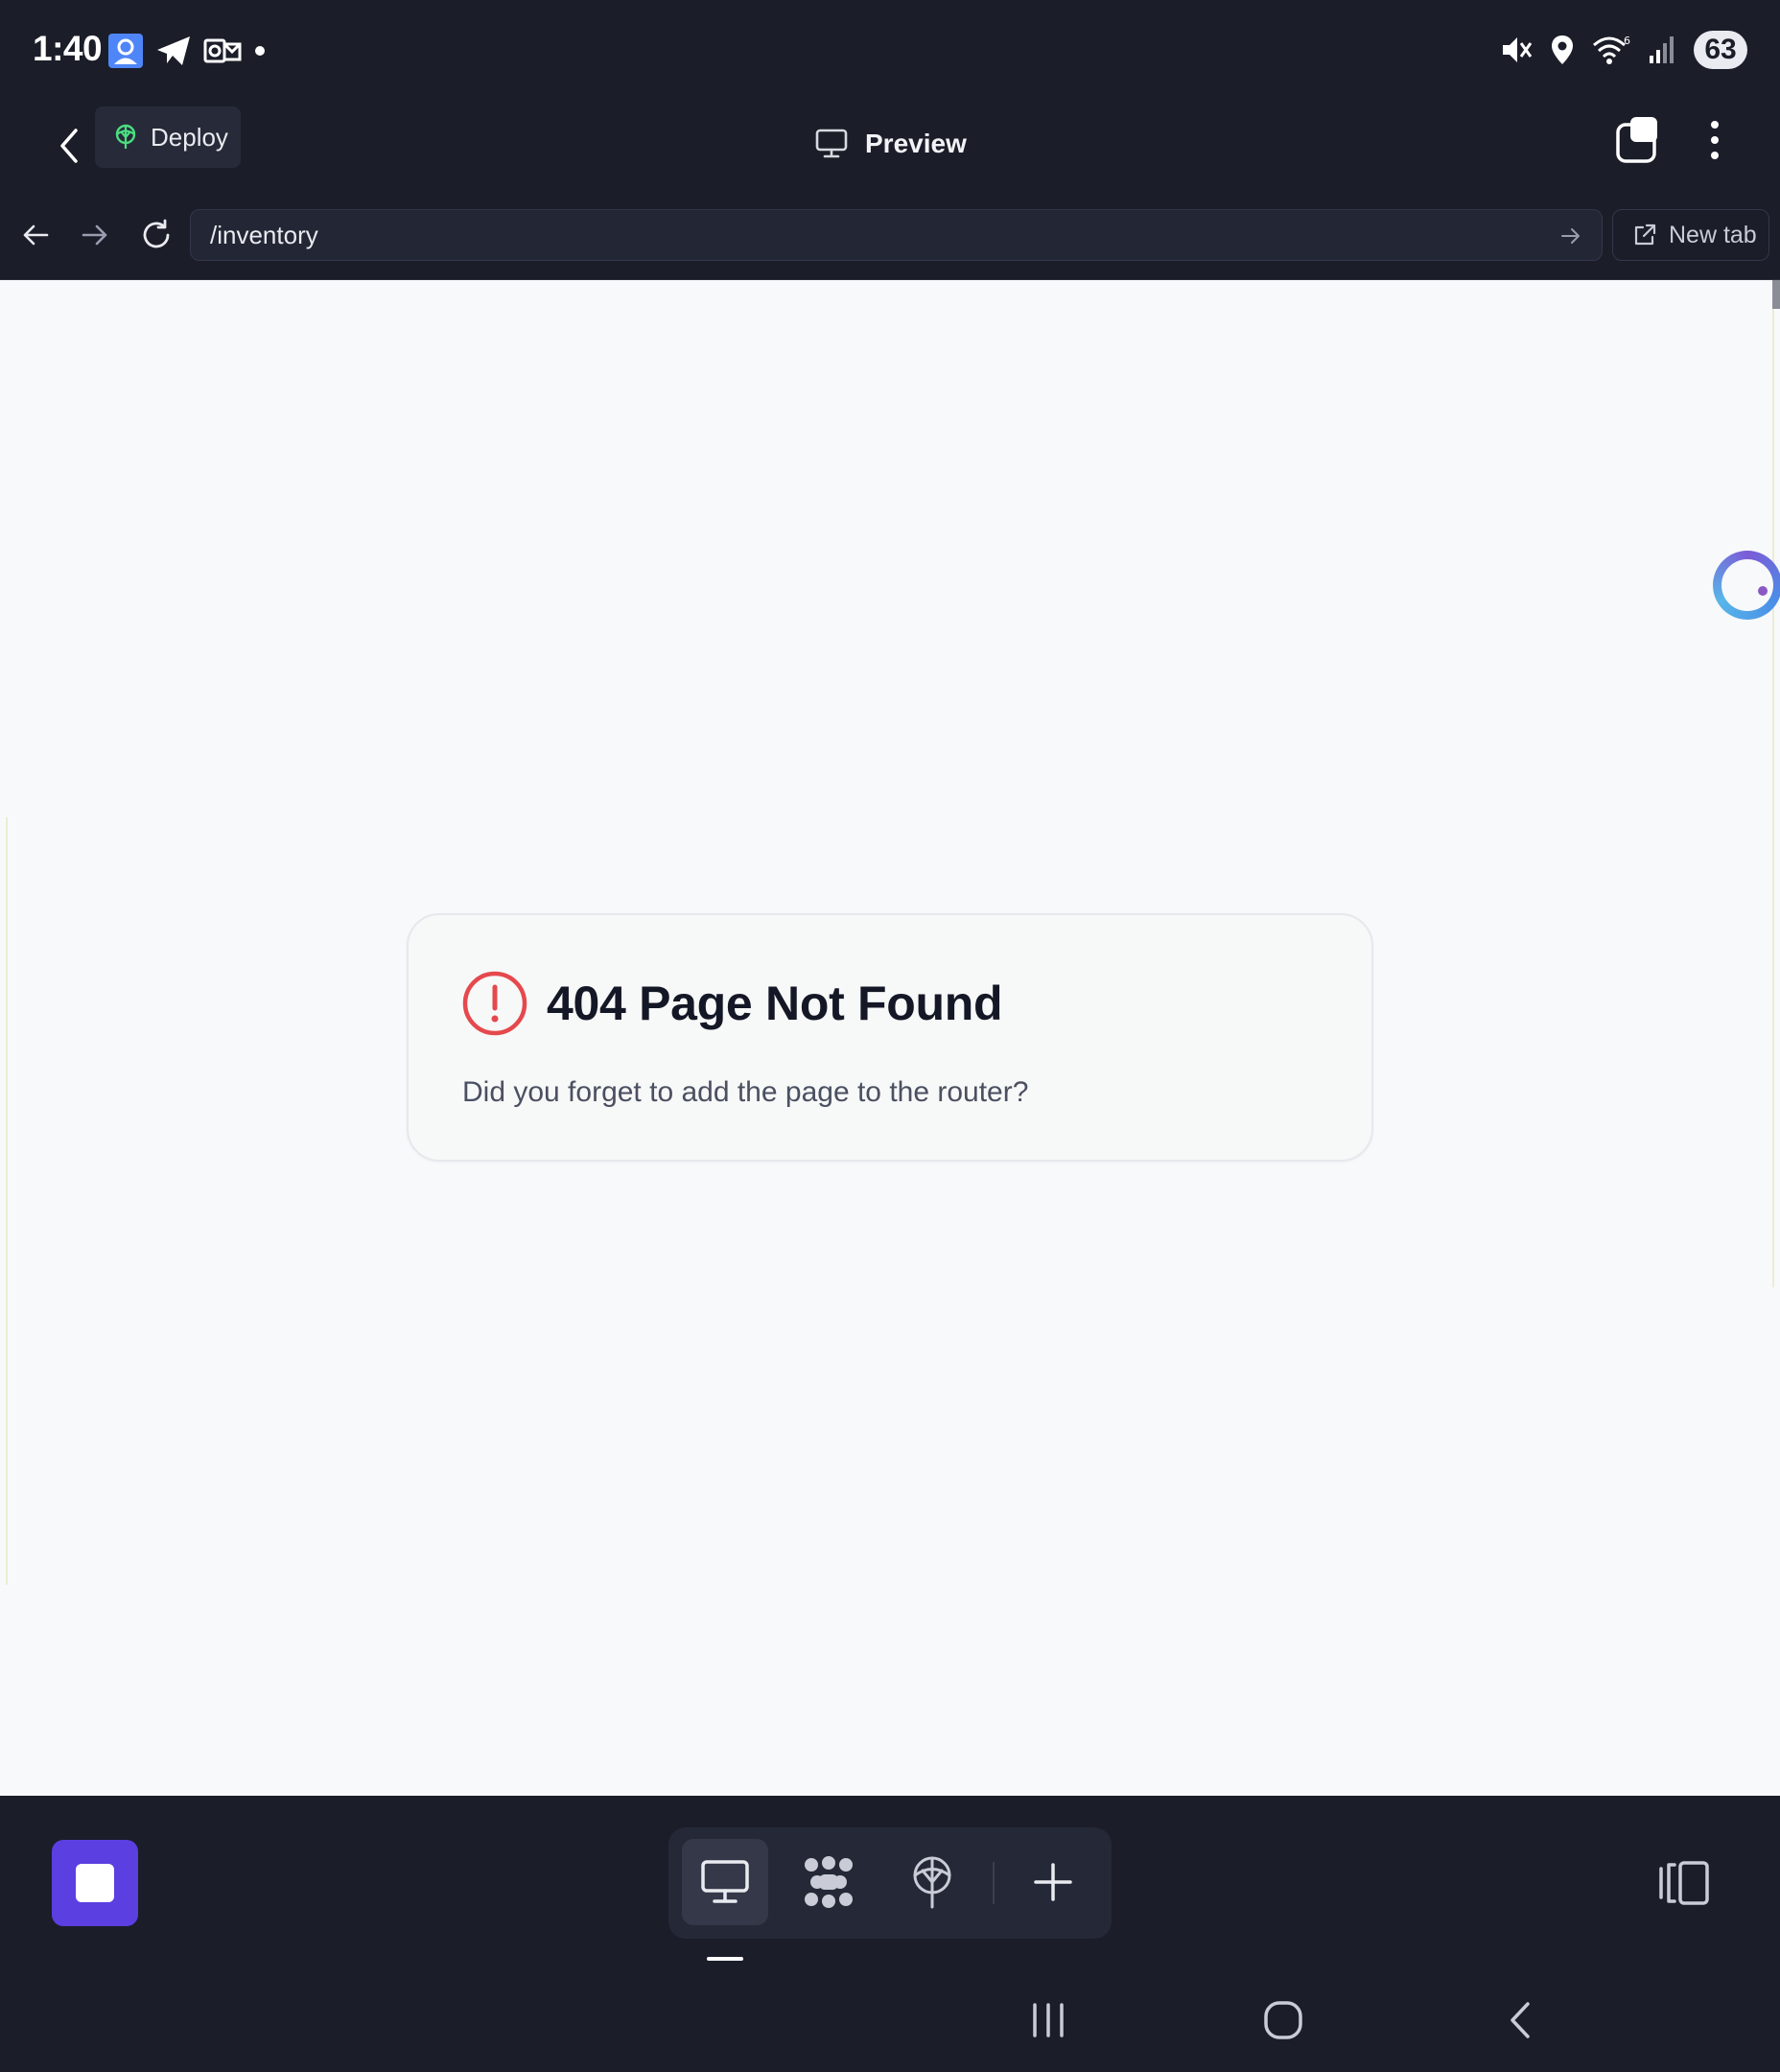 This screenshot has width=1780, height=2072. What do you see at coordinates (68, 48) in the screenshot?
I see `status-time: 1:40` at bounding box center [68, 48].